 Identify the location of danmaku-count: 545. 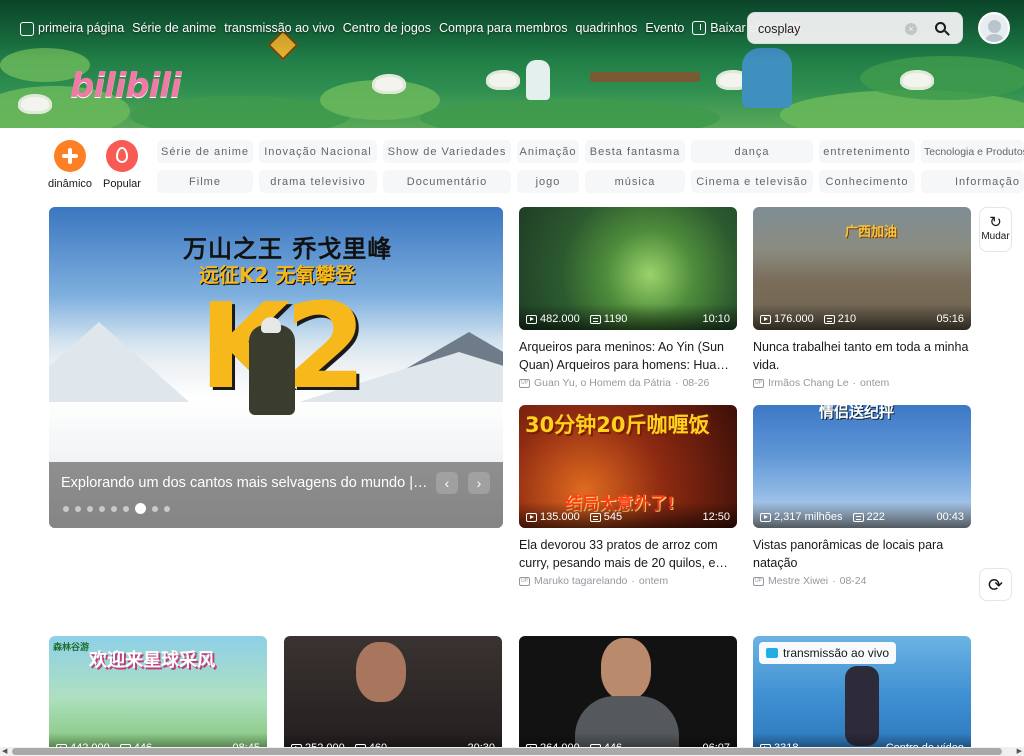
(613, 517).